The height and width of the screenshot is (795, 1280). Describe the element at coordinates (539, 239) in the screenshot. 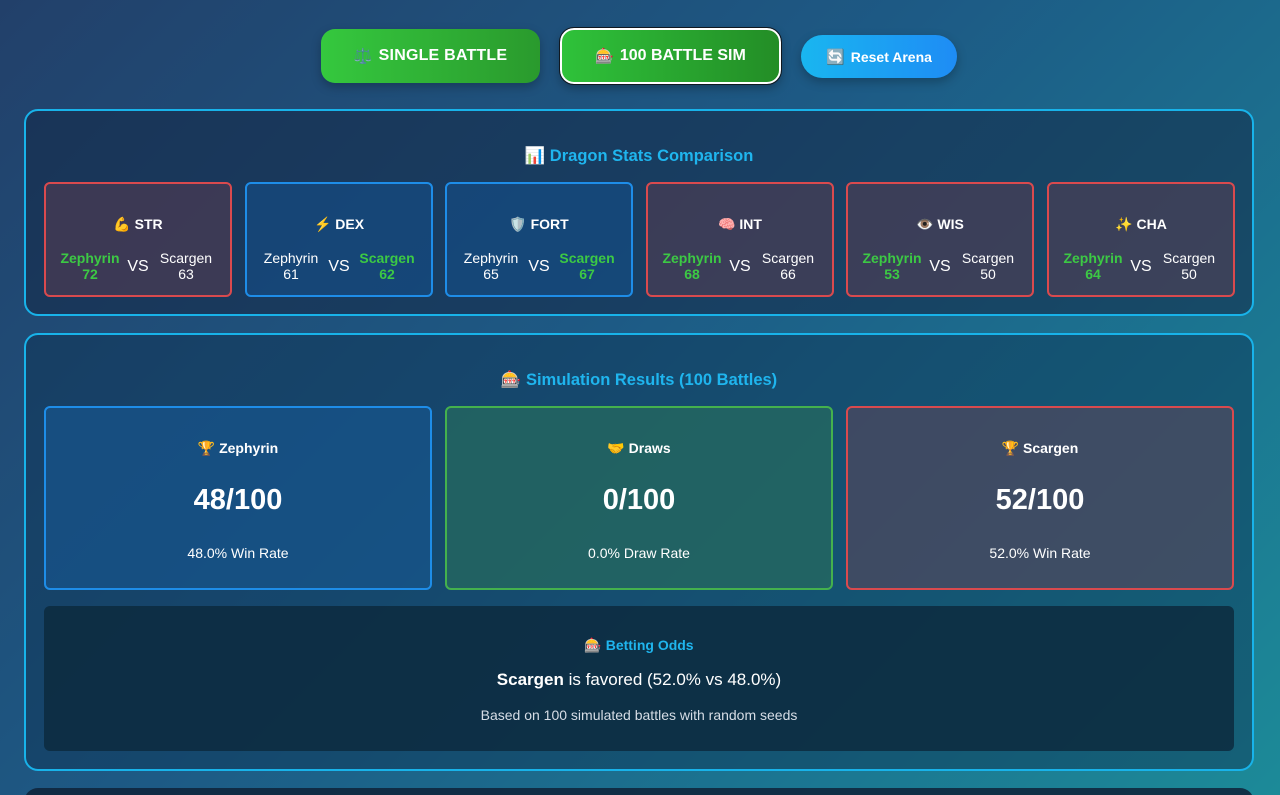

I see `stat-card: 🛡️ FORT VS Zephyrin 65 Scargen 67` at that location.